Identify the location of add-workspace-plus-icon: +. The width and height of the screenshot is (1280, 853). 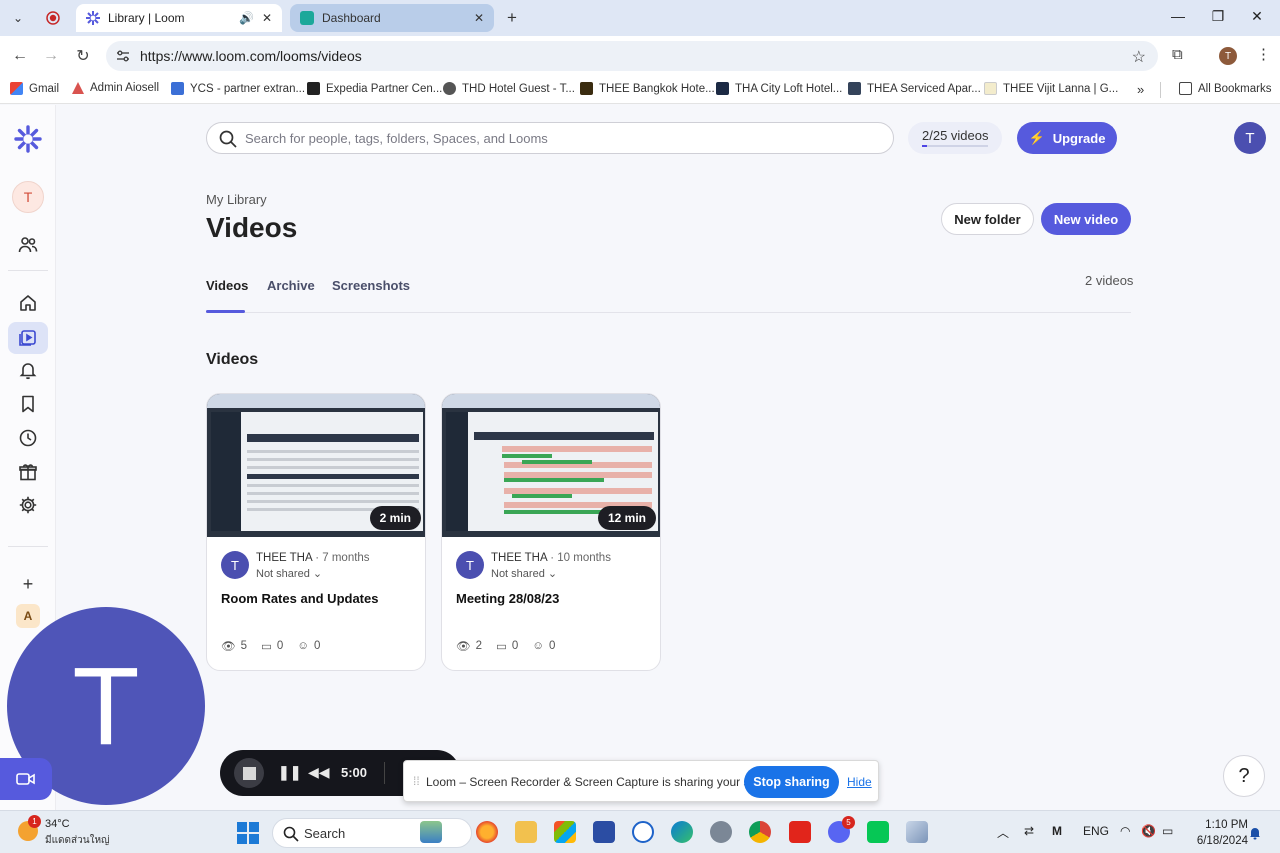
(28, 584).